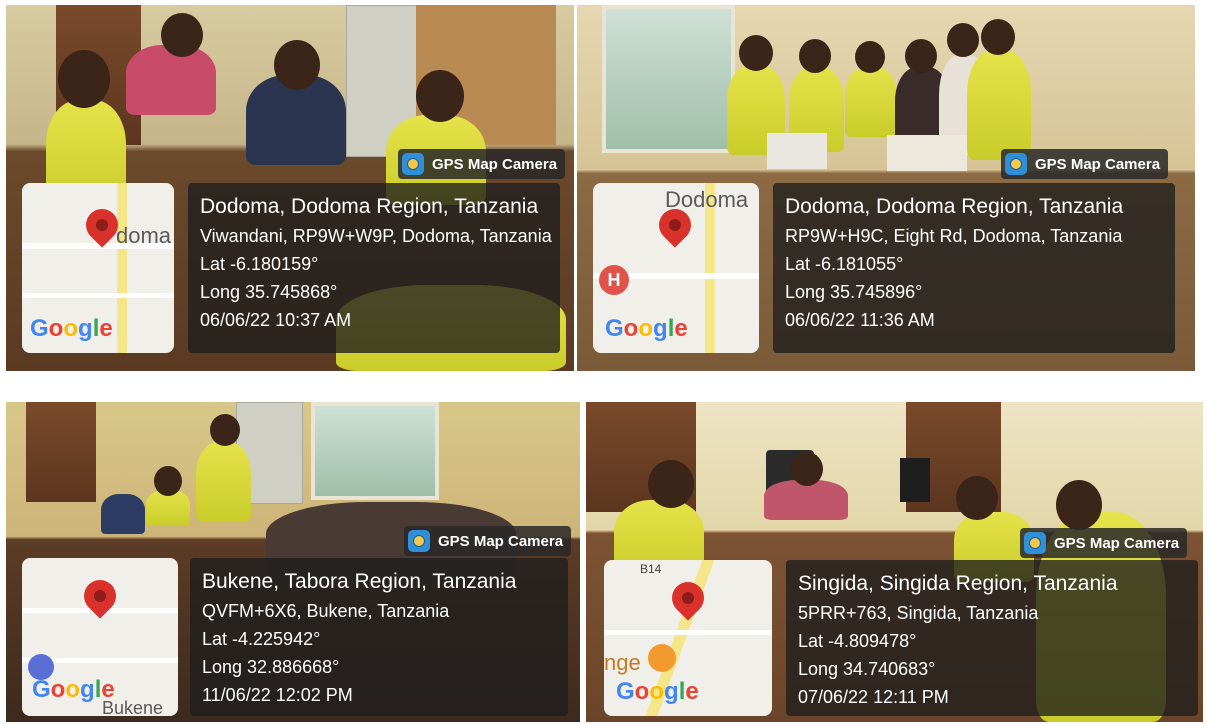 This screenshot has width=1207, height=724. Describe the element at coordinates (269, 292) in the screenshot. I see `longitude: Long 35.745868°` at that location.